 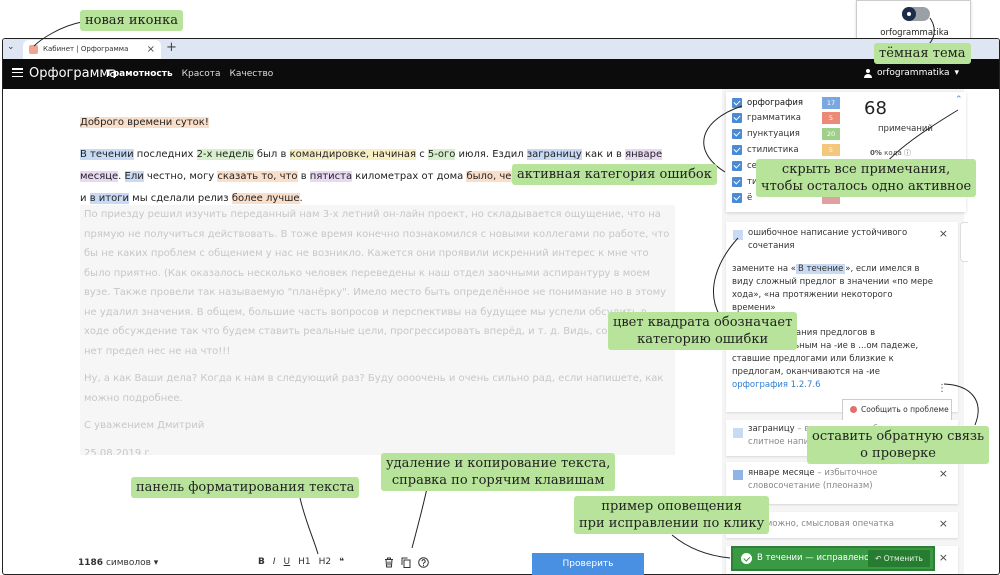 What do you see at coordinates (156, 563) in the screenshot?
I see `char-count-chevron-icon: ▾` at bounding box center [156, 563].